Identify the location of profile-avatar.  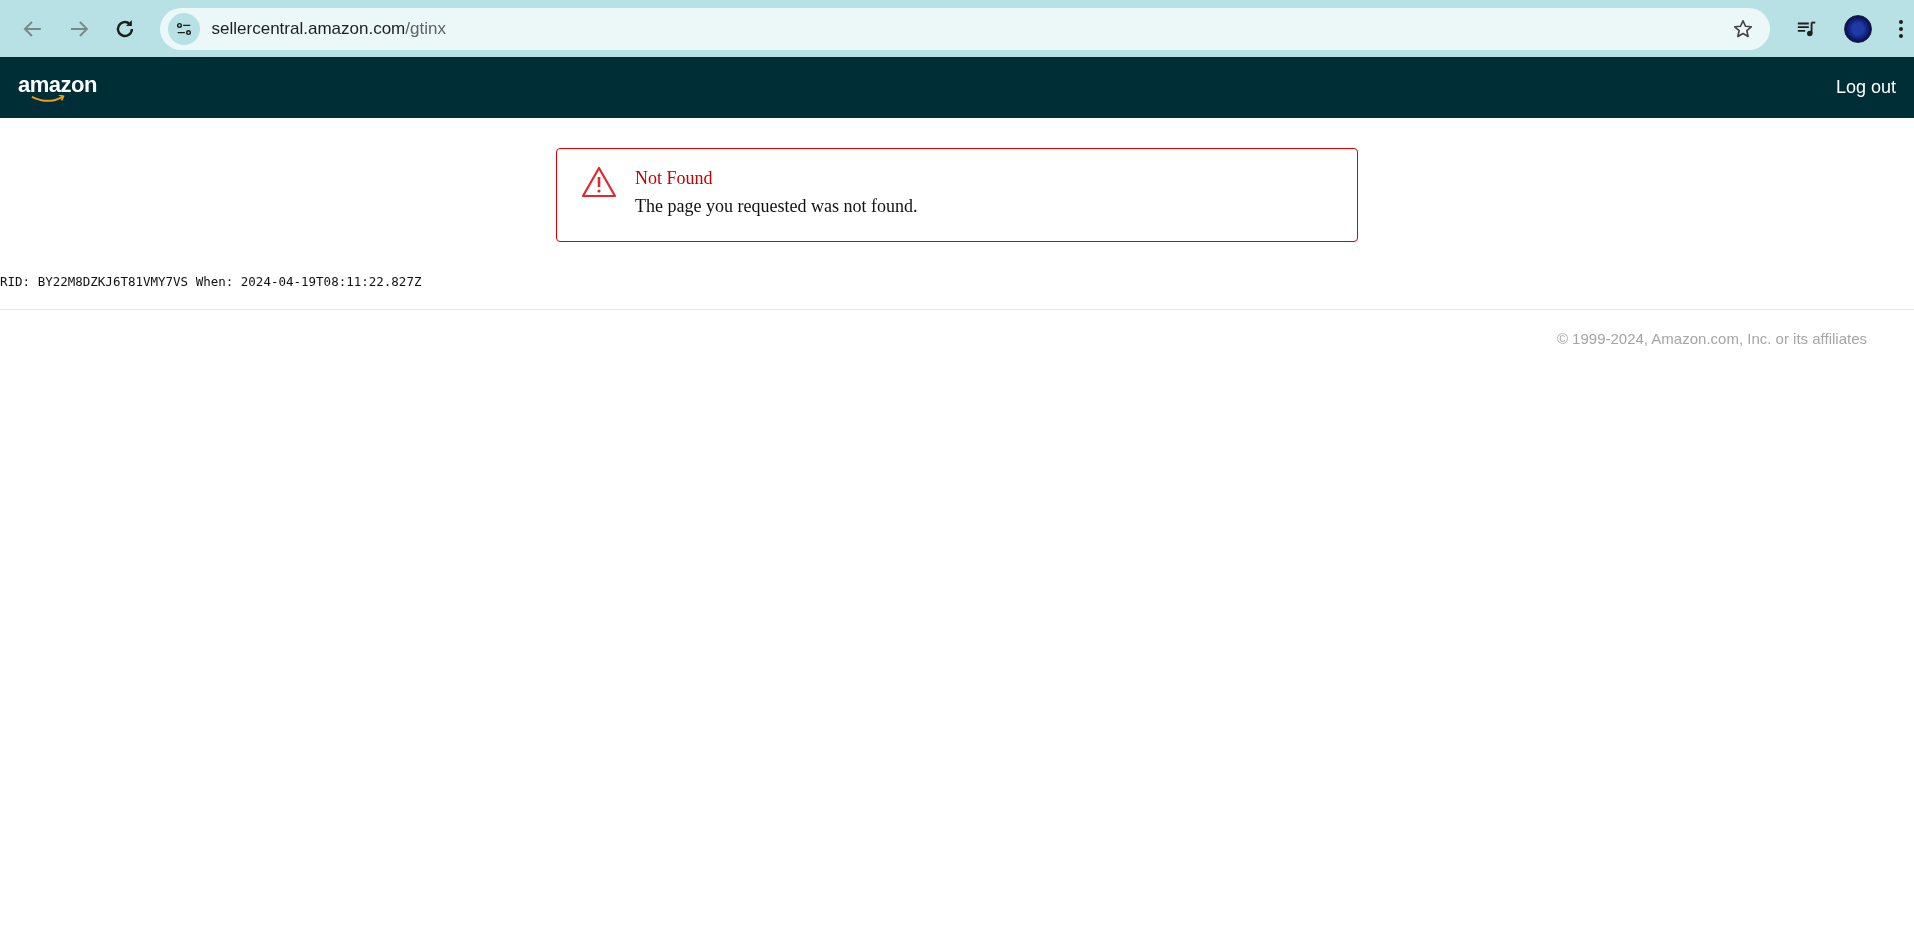
(1858, 28).